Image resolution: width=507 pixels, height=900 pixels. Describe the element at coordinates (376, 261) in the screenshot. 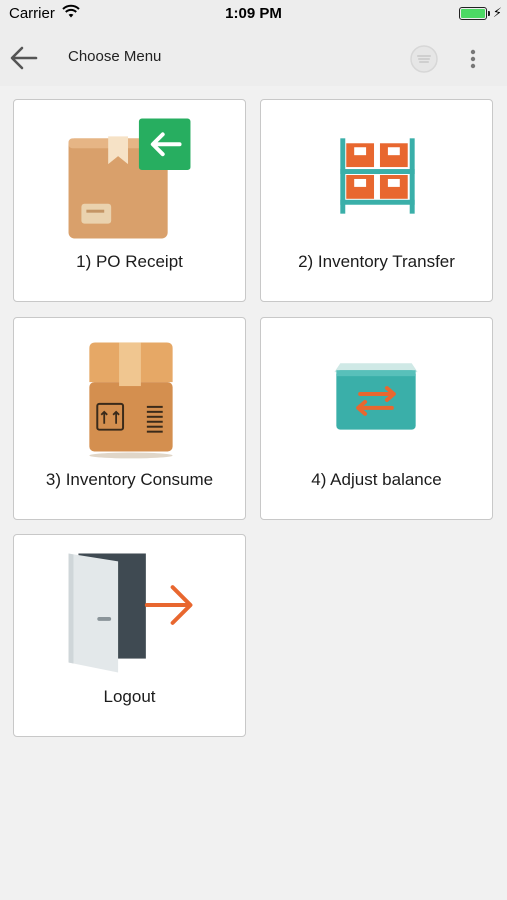

I see `menu-tile-label: 2) Inventory Transfer` at that location.